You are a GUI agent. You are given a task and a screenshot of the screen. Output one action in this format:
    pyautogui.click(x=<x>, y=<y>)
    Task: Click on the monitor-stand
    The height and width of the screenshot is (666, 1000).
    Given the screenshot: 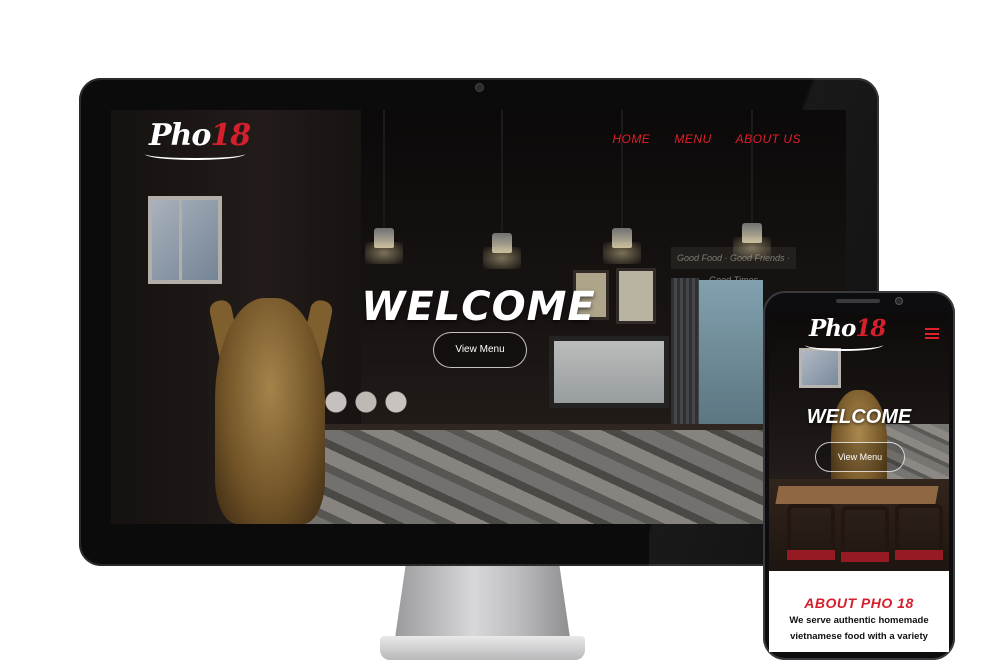 What is the action you would take?
    pyautogui.click(x=482, y=602)
    